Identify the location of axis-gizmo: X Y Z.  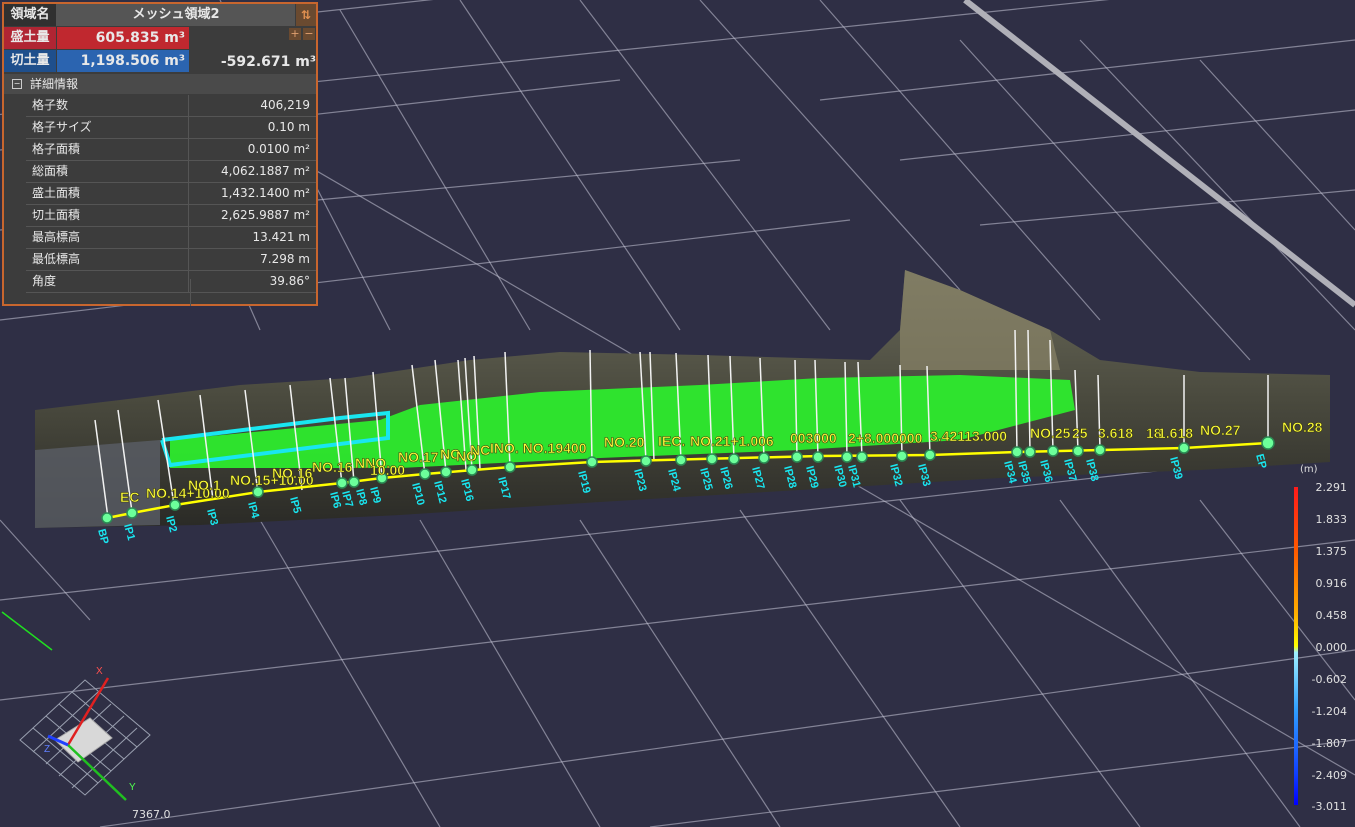
(76, 706).